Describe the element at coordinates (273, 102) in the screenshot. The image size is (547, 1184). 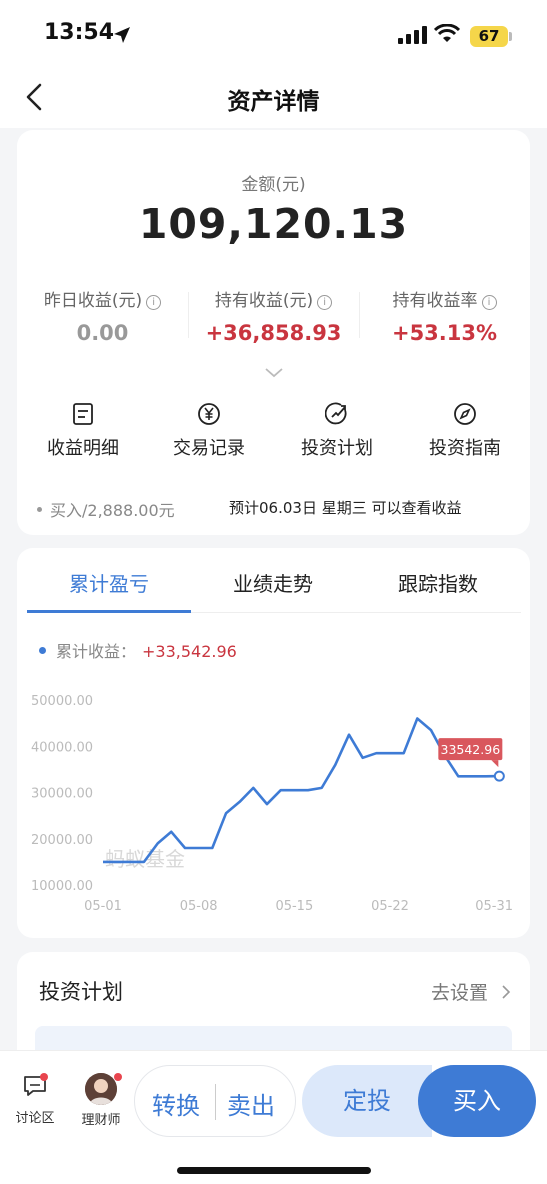
I see `page-title: 资产详情` at that location.